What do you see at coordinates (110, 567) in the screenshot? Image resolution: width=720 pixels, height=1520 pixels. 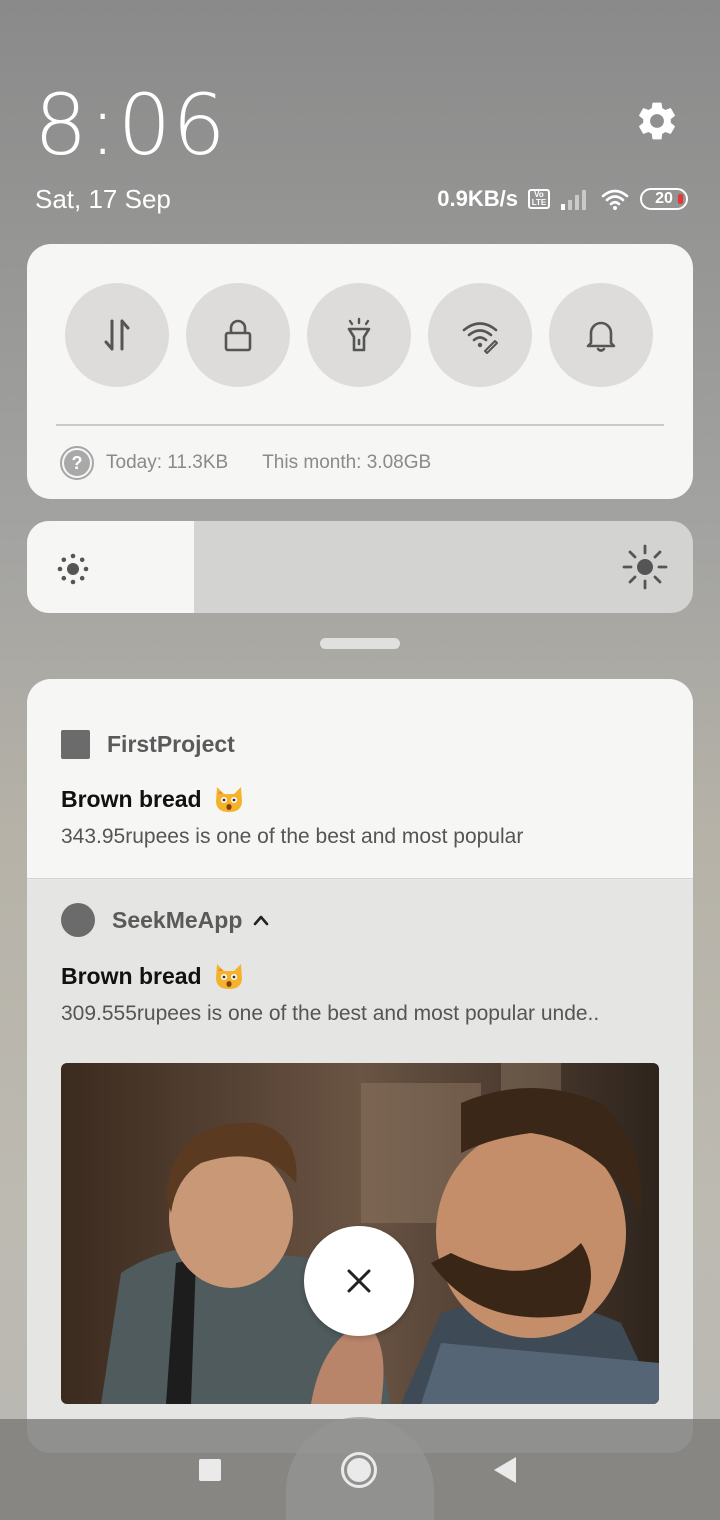 I see `brightness-fill` at bounding box center [110, 567].